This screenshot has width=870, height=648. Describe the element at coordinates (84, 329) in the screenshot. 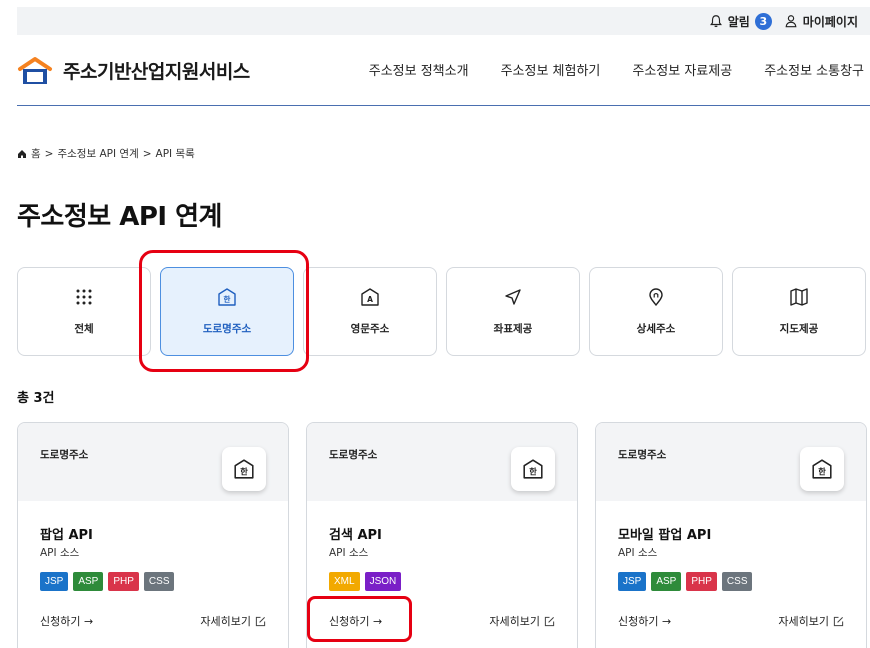

I see `category-label: 전체` at that location.